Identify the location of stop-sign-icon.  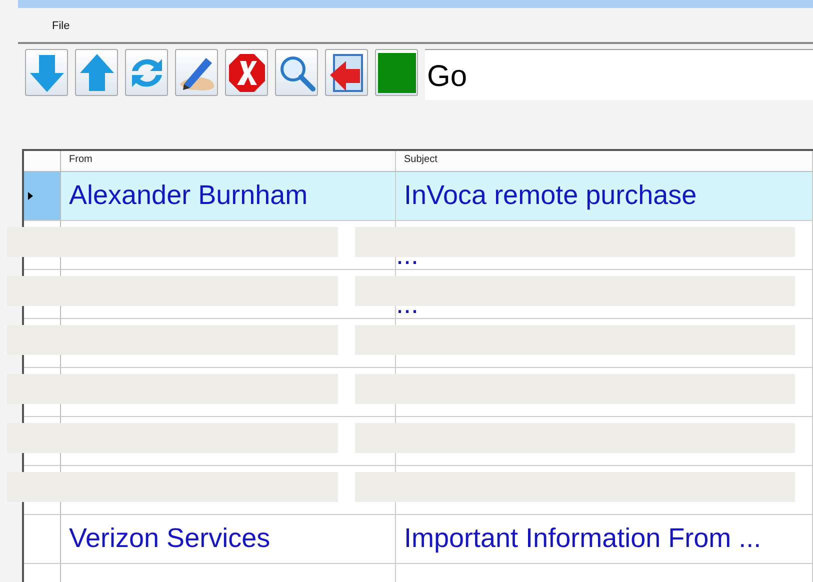
(247, 72).